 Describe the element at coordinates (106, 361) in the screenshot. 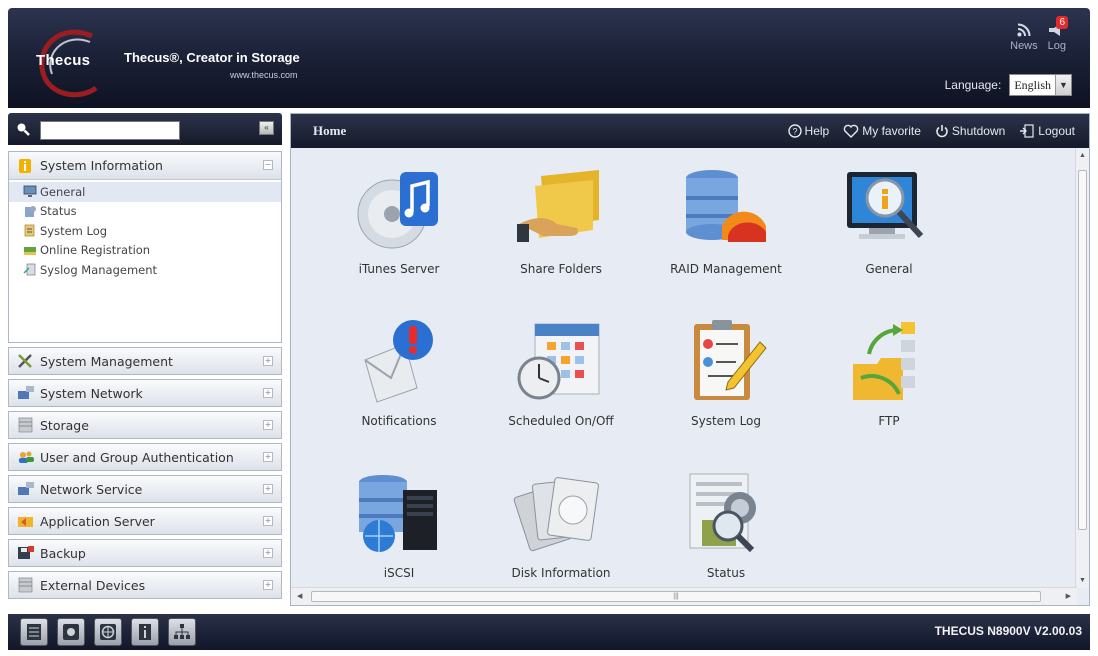

I see `sidebar-section-label: System Management` at that location.